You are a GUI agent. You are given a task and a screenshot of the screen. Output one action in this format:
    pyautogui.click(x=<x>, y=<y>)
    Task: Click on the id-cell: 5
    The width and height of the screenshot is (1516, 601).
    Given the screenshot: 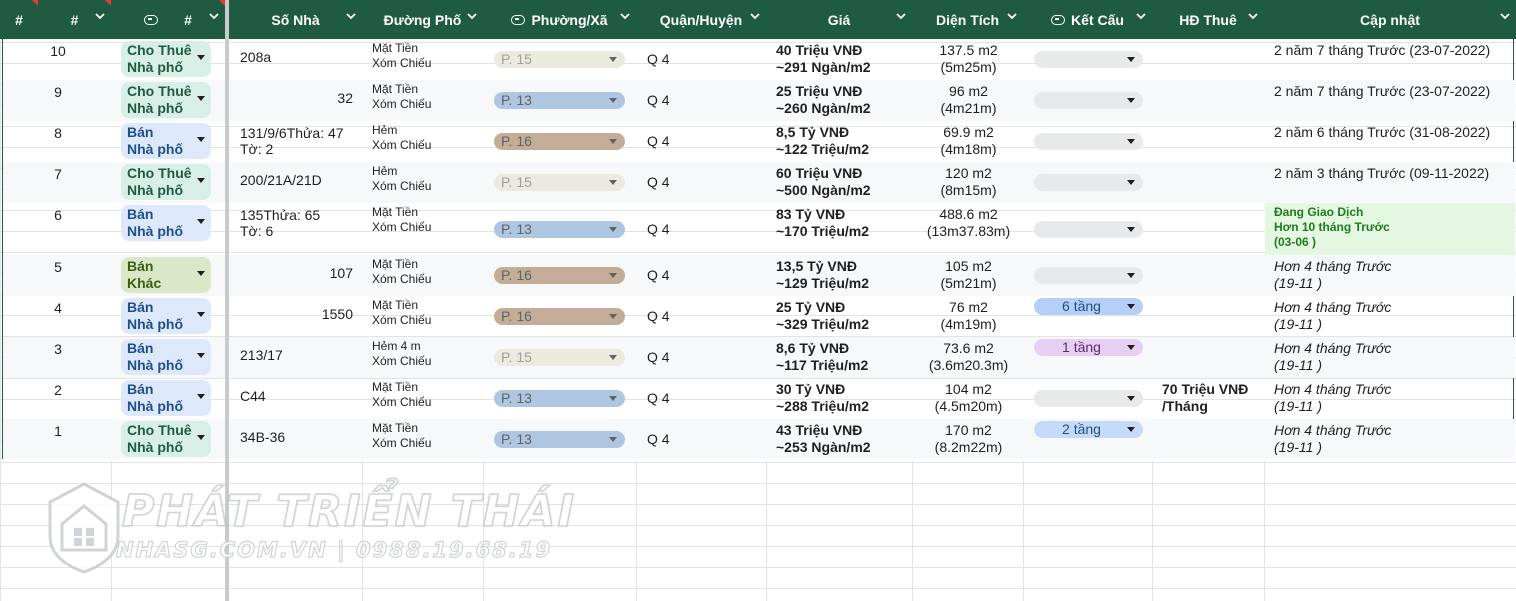 What is the action you would take?
    pyautogui.click(x=58, y=275)
    